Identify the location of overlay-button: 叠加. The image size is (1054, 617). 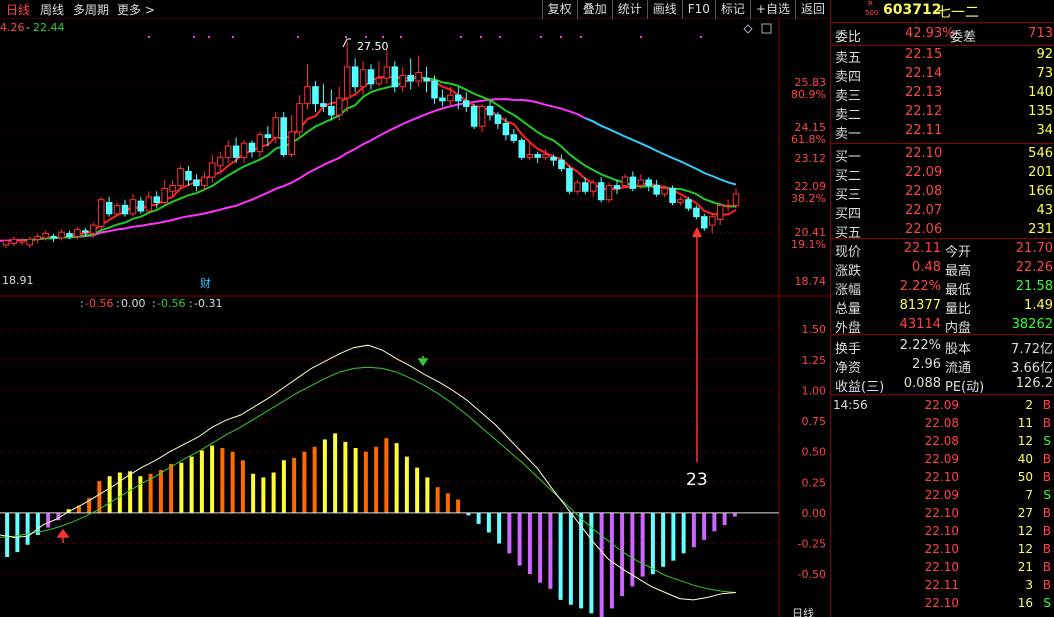
(594, 9).